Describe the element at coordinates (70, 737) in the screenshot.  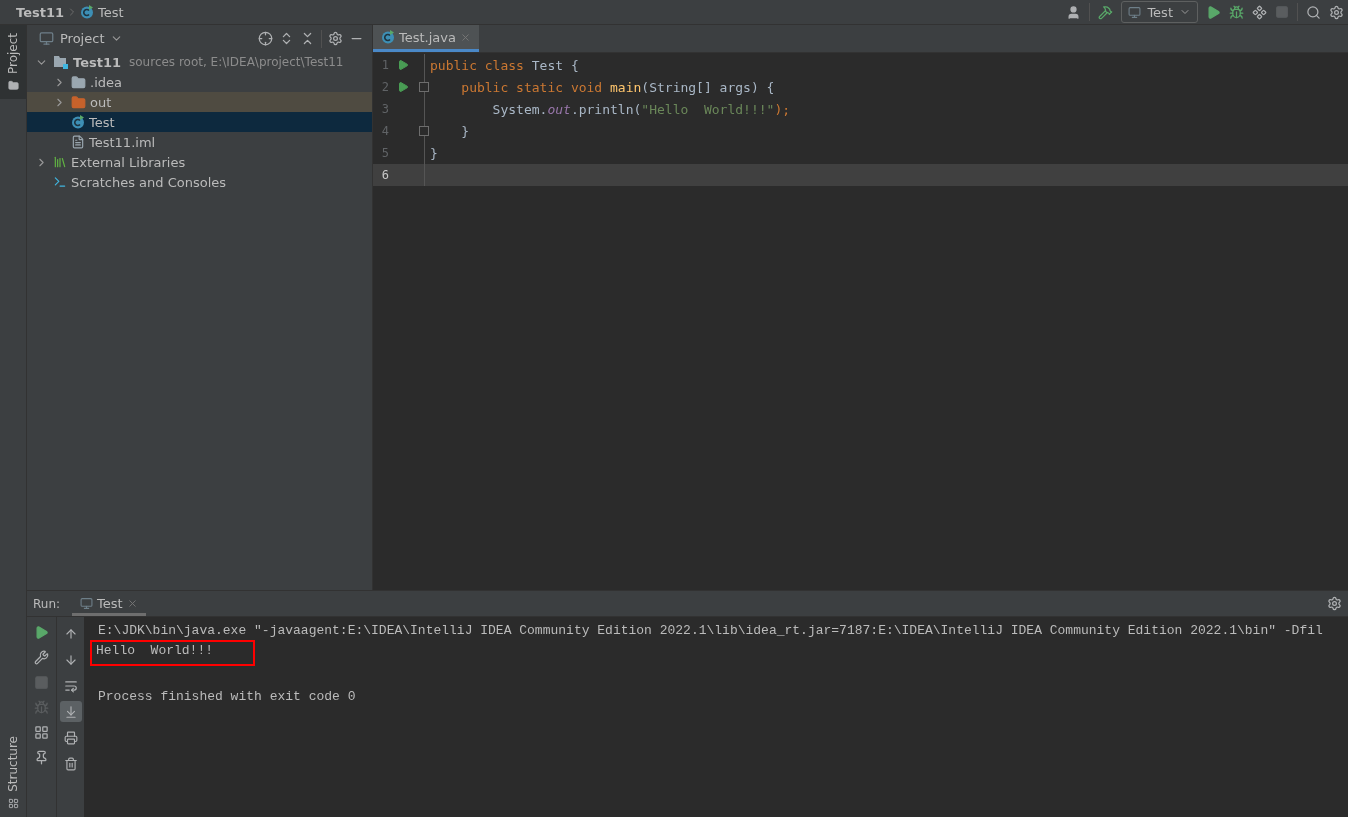
I see `printer-icon` at that location.